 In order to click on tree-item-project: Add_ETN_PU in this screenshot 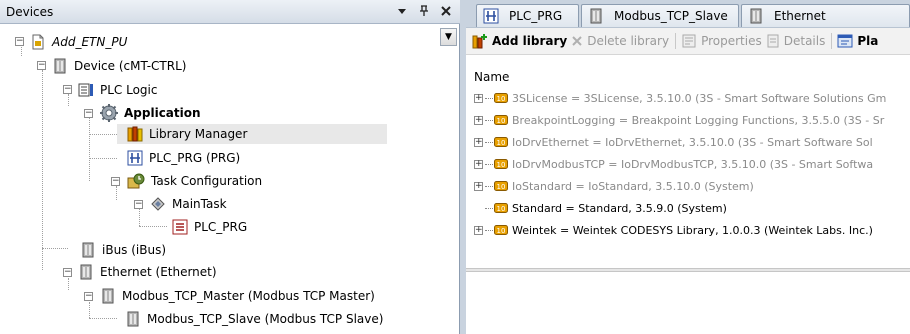, I will do `click(78, 42)`.